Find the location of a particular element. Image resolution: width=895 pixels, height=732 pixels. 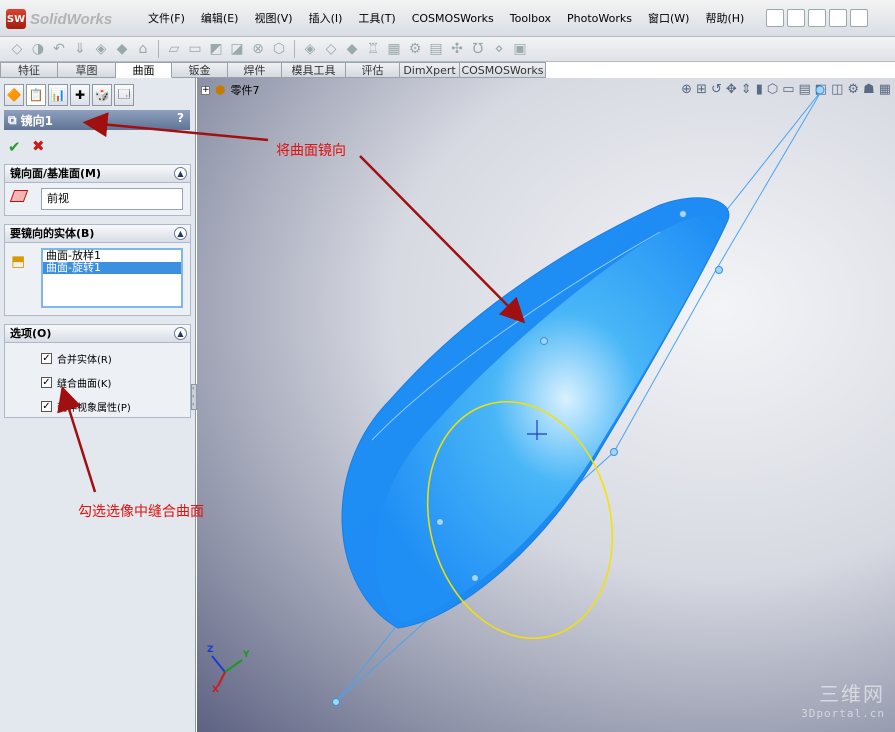

display-manager-tab-icon: 🎲 is located at coordinates (102, 95).